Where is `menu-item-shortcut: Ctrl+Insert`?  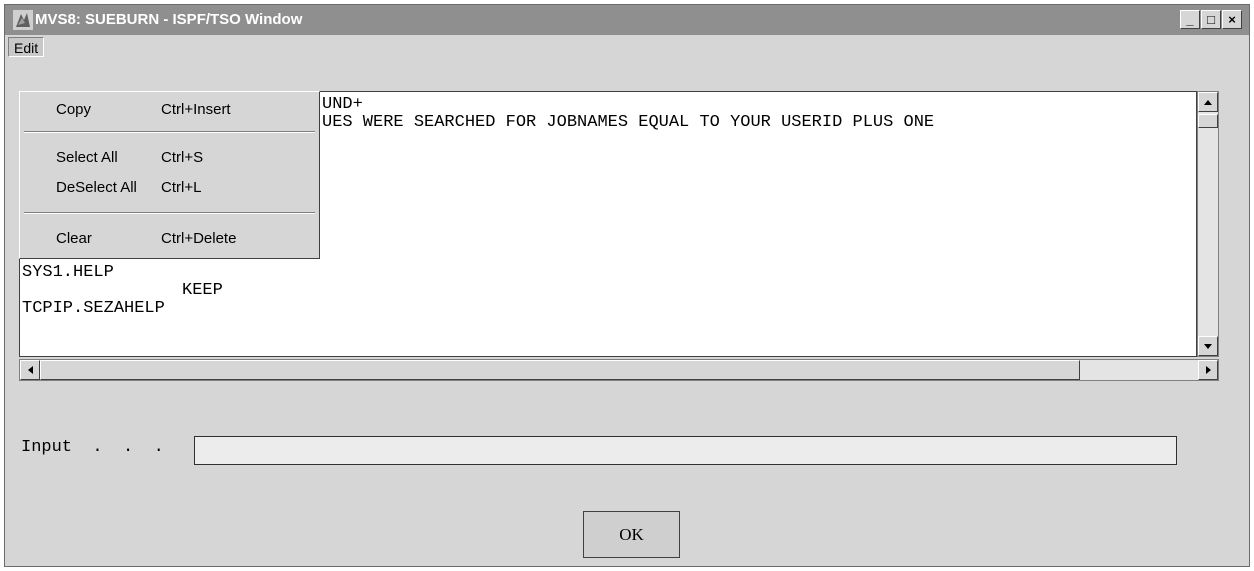
menu-item-shortcut: Ctrl+Insert is located at coordinates (196, 109).